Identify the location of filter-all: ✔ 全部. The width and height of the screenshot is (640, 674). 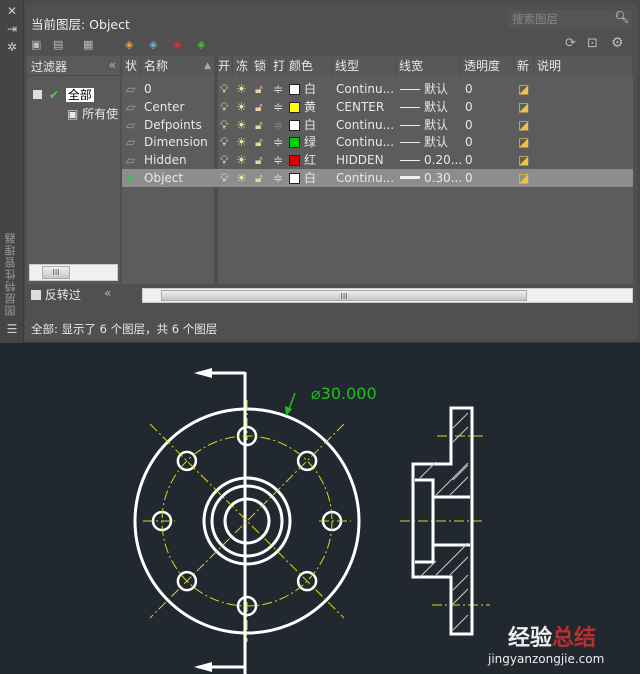
(63, 94).